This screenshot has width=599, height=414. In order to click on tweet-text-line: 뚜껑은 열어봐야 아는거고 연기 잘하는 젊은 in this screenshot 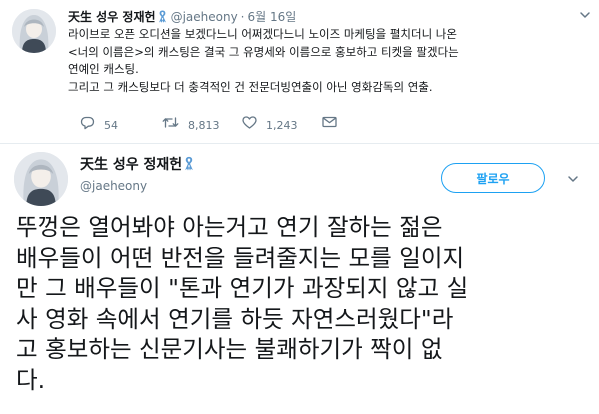, I will do `click(229, 227)`.